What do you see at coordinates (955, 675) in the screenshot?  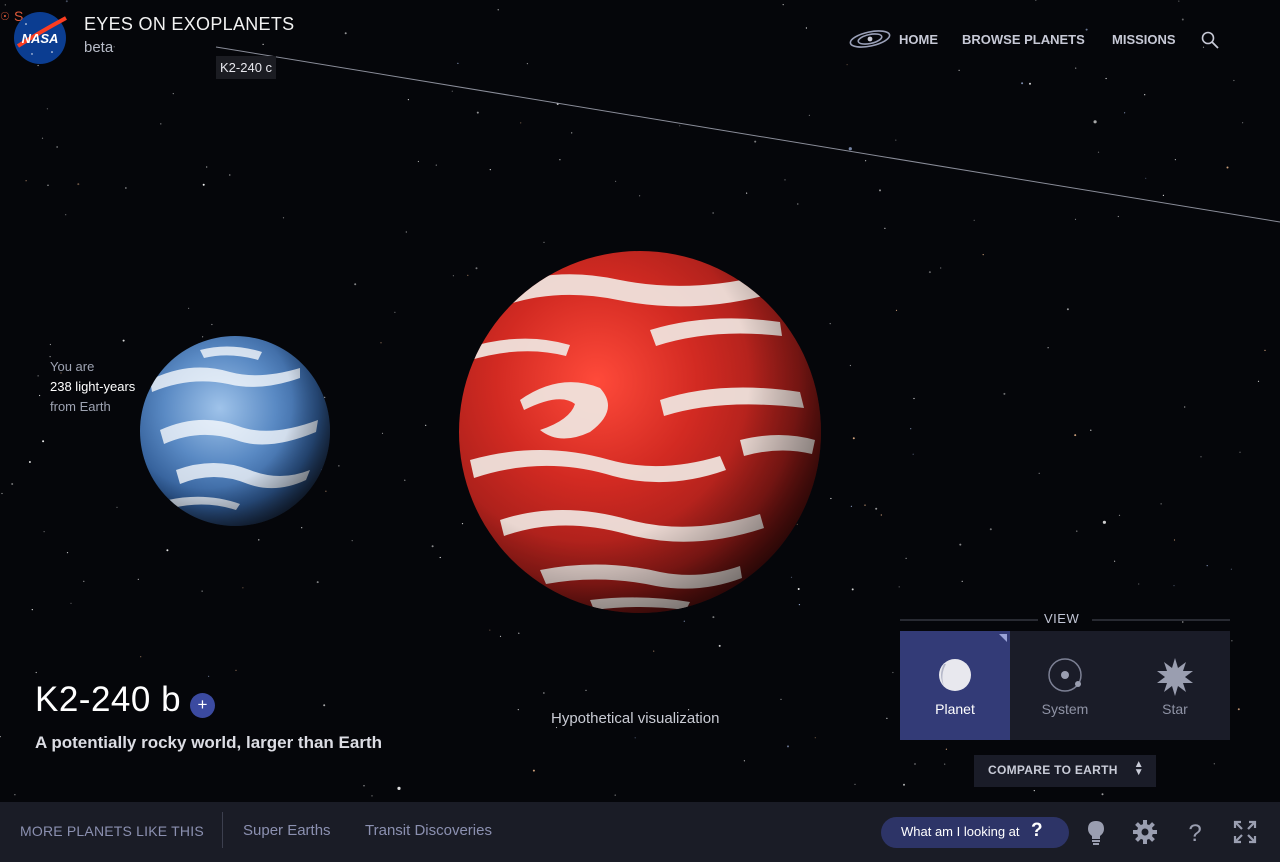 I see `planet-icon` at bounding box center [955, 675].